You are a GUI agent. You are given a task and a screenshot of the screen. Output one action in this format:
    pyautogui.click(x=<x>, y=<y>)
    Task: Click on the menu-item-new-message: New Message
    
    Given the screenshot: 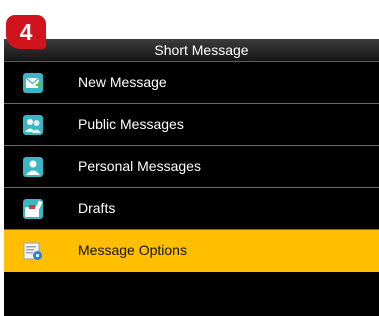 What is the action you would take?
    pyautogui.click(x=191, y=83)
    